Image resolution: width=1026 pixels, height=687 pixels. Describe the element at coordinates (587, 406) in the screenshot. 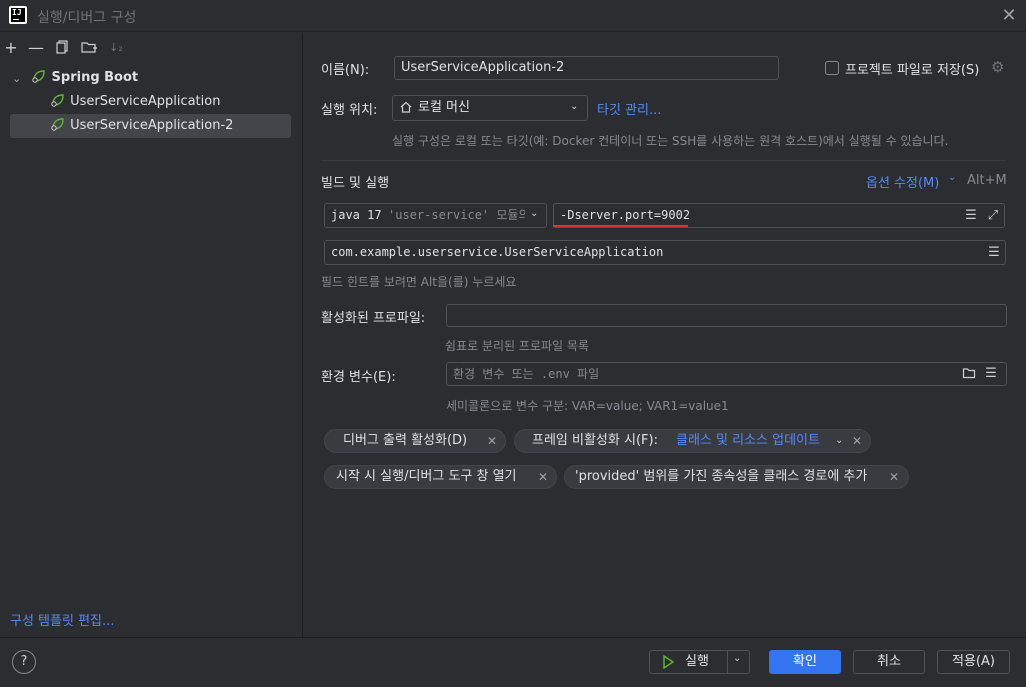

I see `env-vars-hint: 세미콜론으로 변수 구분: VAR=value; VAR1=value1` at that location.